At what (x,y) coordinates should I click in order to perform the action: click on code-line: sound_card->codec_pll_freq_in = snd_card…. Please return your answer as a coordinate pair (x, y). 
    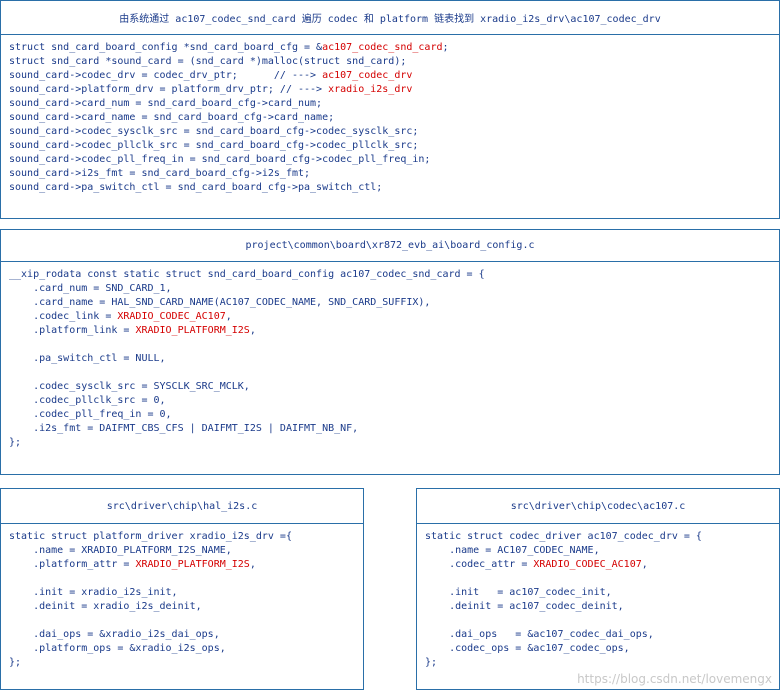
    Looking at the image, I should click on (394, 160).